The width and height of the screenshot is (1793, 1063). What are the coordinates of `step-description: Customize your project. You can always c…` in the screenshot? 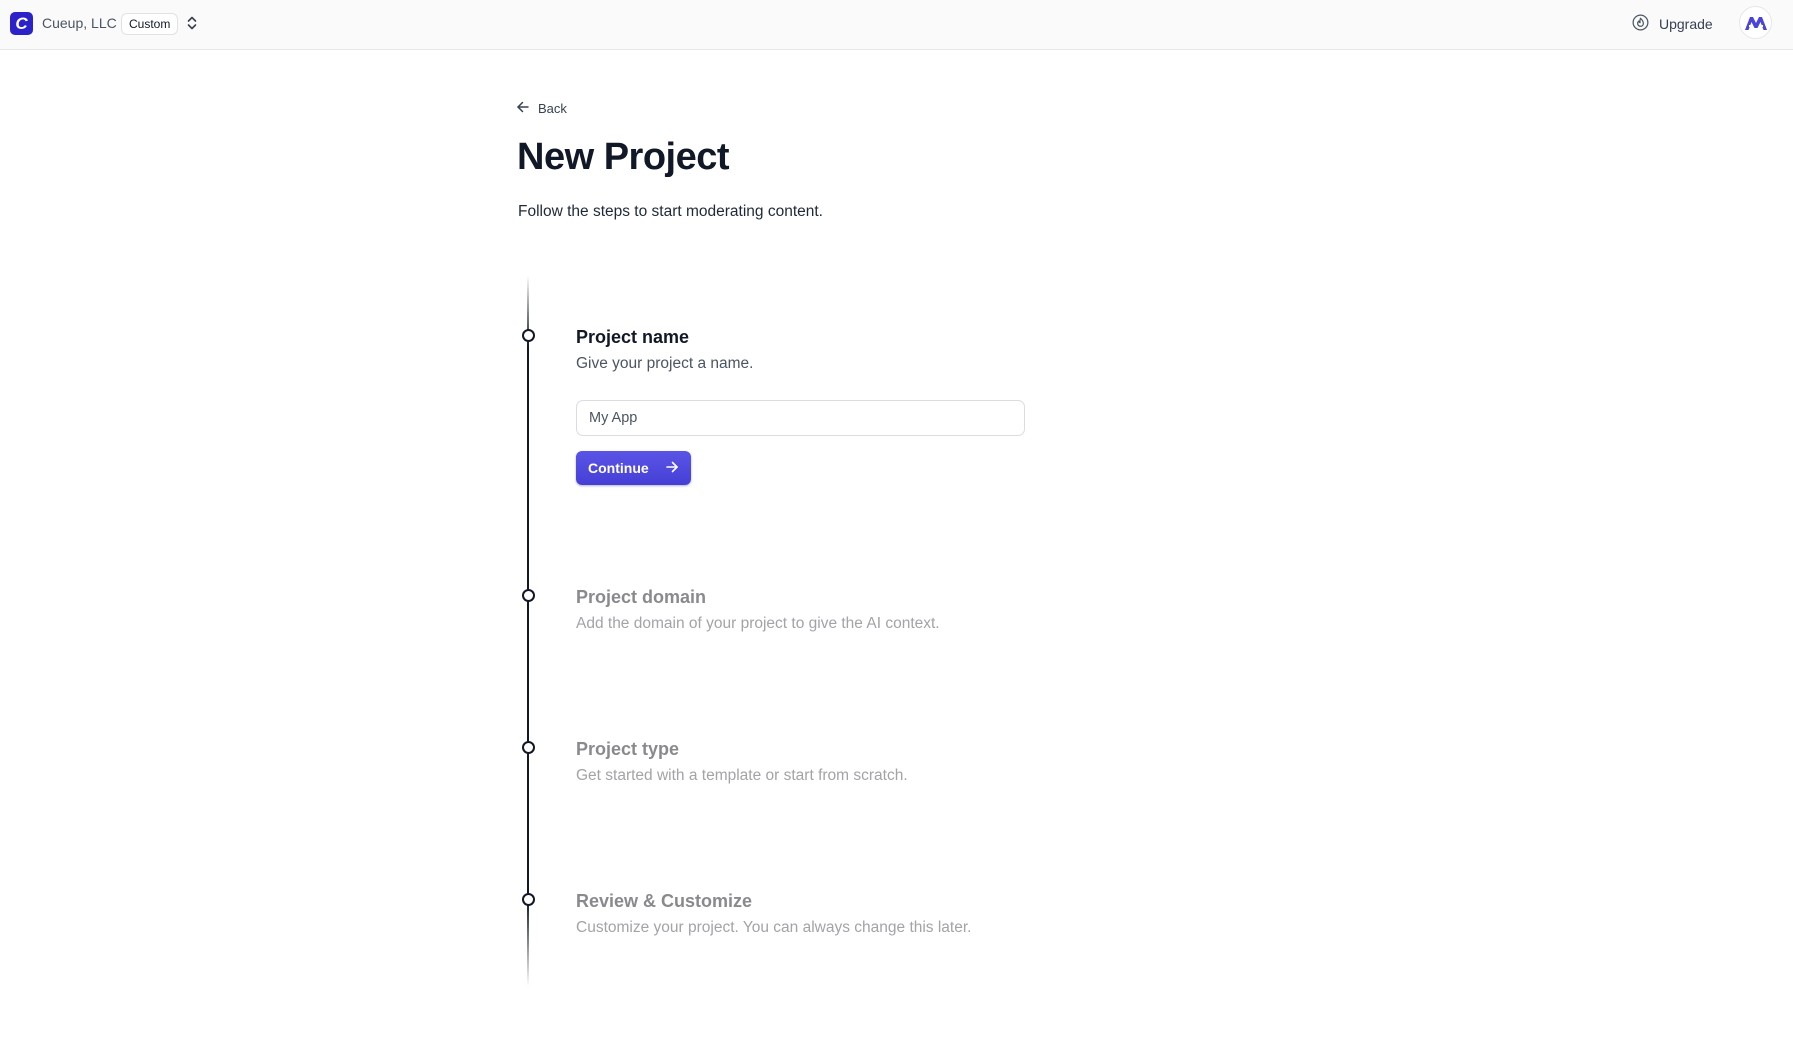 It's located at (774, 927).